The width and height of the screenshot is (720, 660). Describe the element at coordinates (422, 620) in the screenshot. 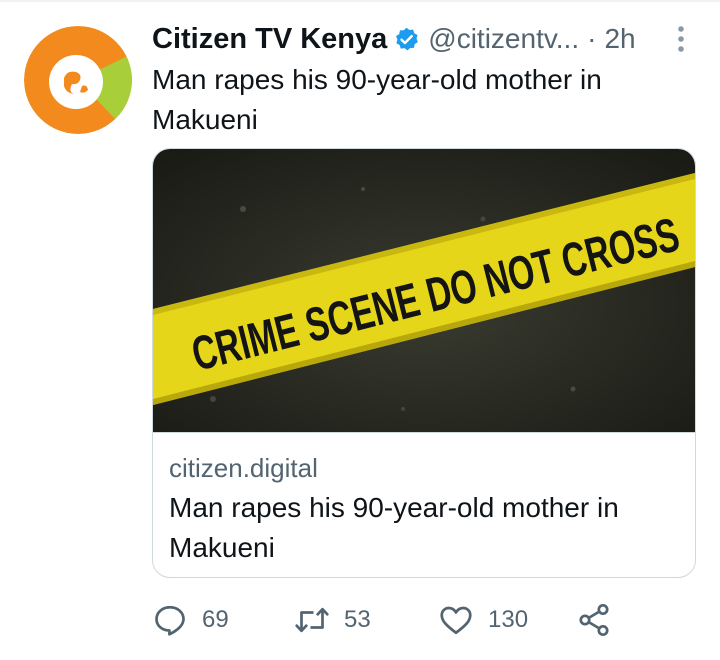

I see `tweet-actions: 69 53 130` at that location.